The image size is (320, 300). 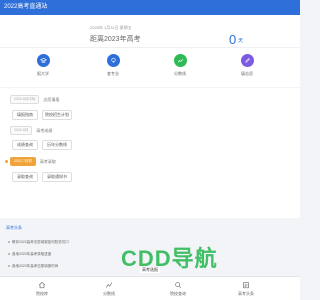 I want to click on tab-school-search: 院校查询, so click(x=178, y=289).